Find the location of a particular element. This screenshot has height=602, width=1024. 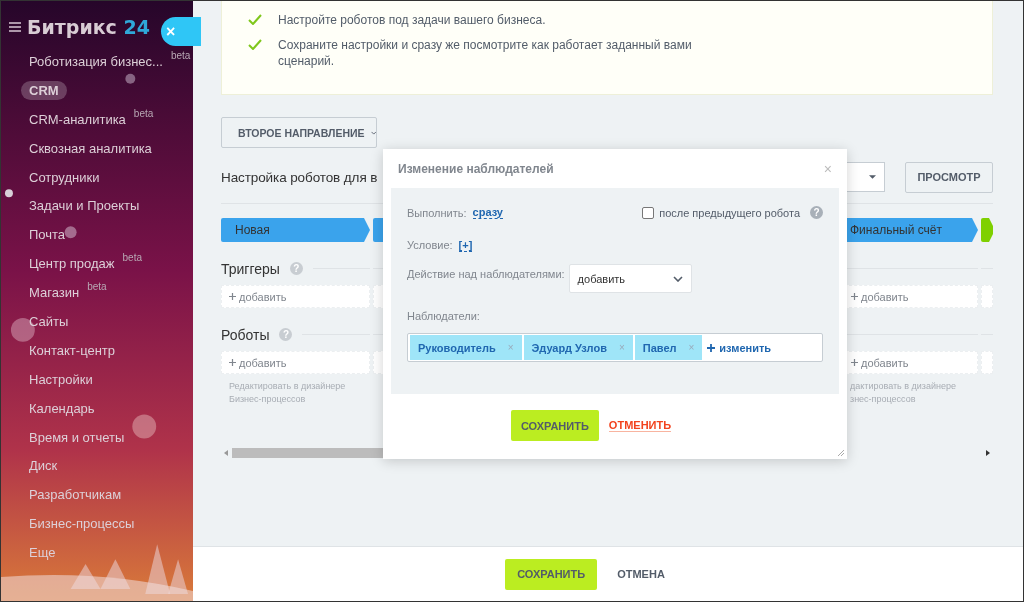

user-name: Павел is located at coordinates (659, 347).